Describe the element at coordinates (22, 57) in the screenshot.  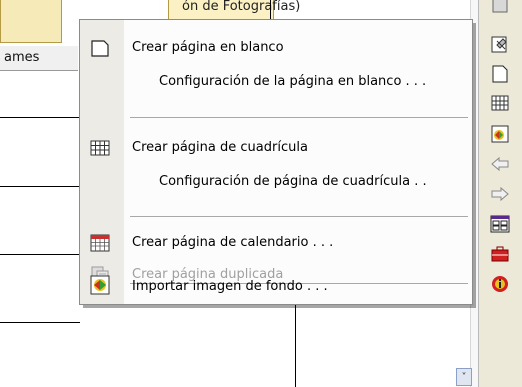
I see `names-column-label: ames` at that location.